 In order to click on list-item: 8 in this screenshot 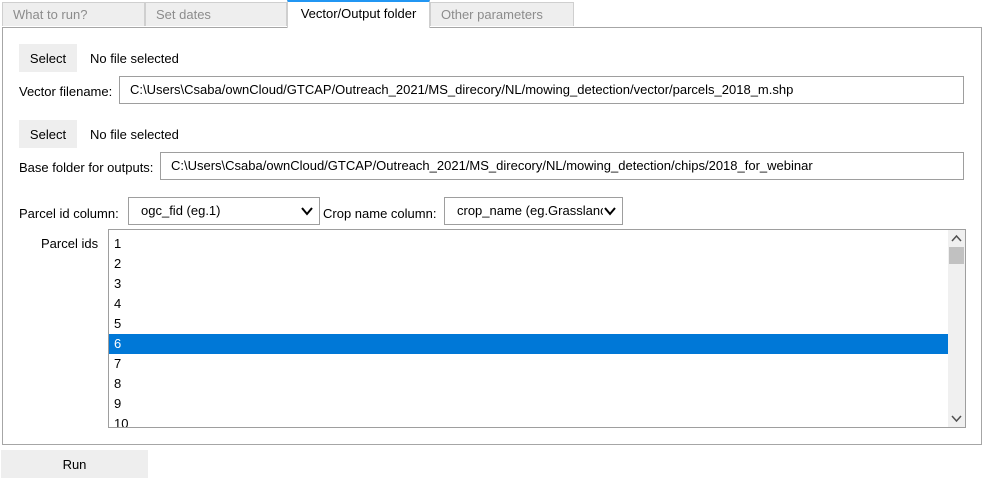, I will do `click(528, 384)`.